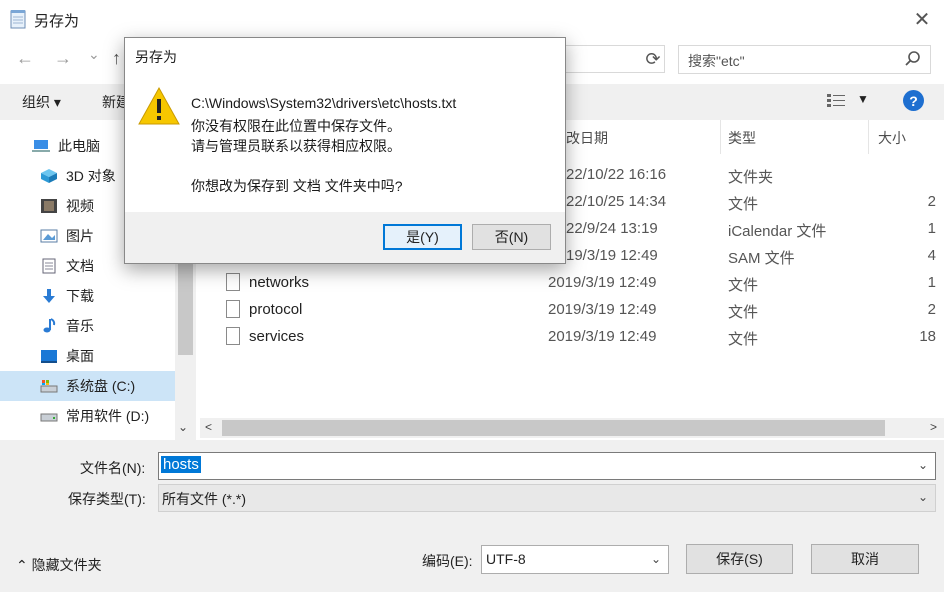  Describe the element at coordinates (422, 237) in the screenshot. I see `yes-button: 是(Y)` at that location.